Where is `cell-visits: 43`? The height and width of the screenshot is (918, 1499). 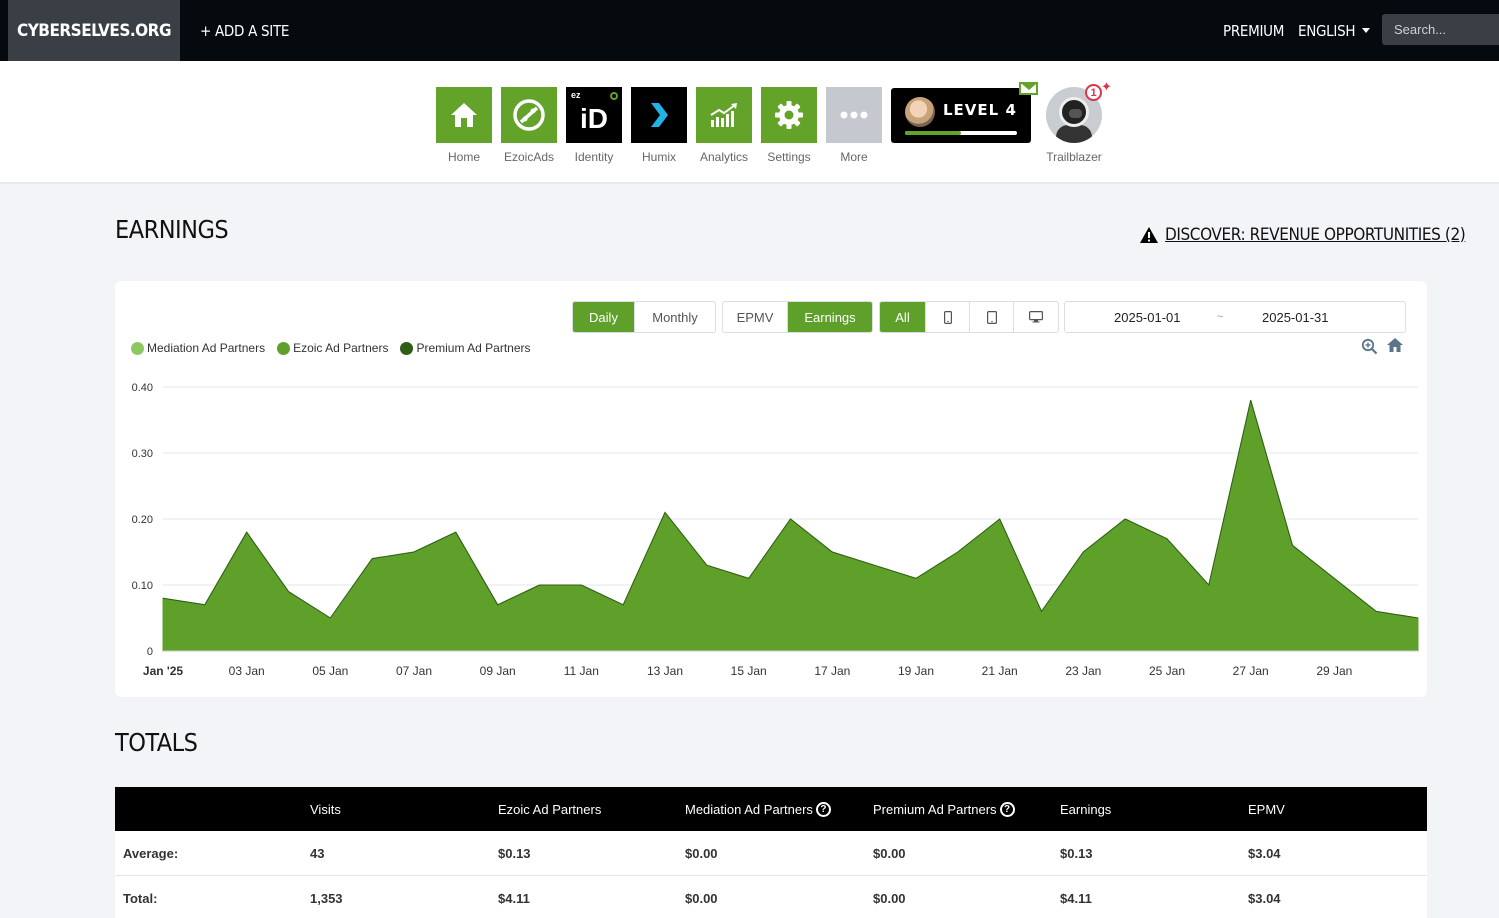
cell-visits: 43 is located at coordinates (317, 853).